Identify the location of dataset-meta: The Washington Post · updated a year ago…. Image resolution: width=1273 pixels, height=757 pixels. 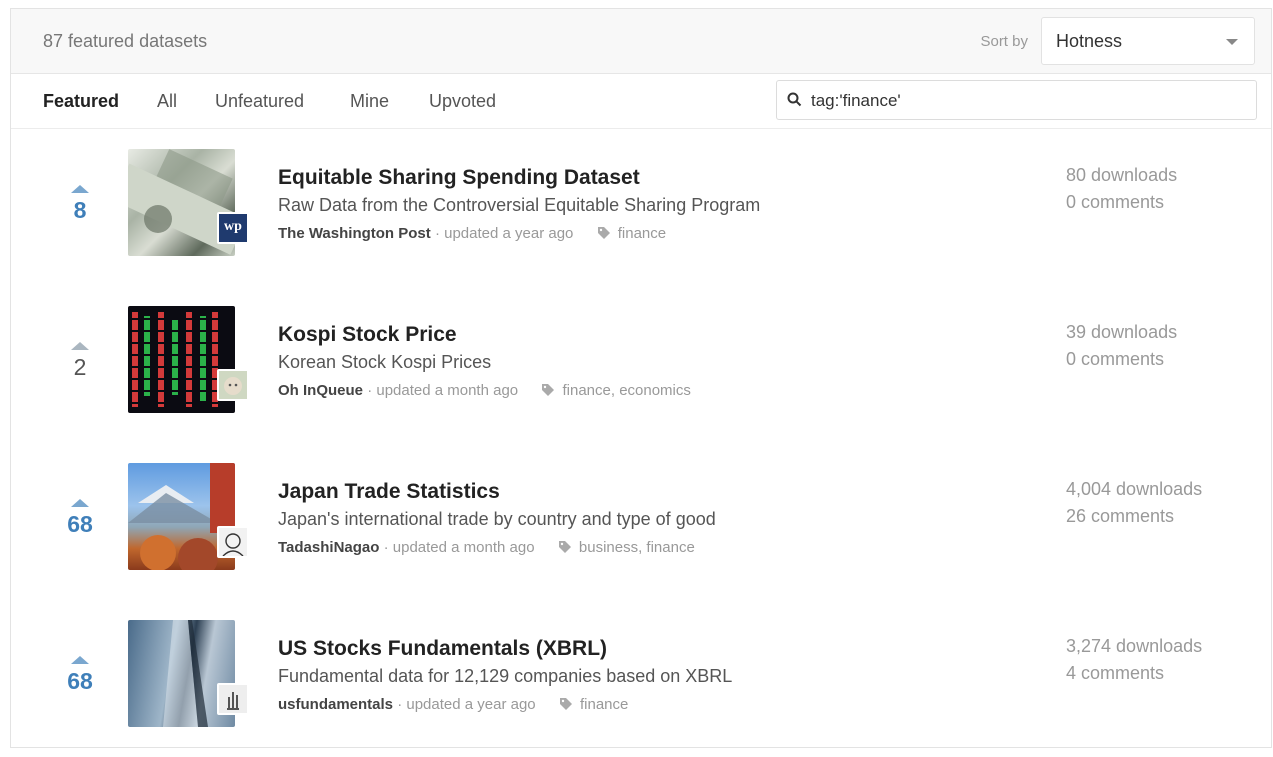
(472, 233).